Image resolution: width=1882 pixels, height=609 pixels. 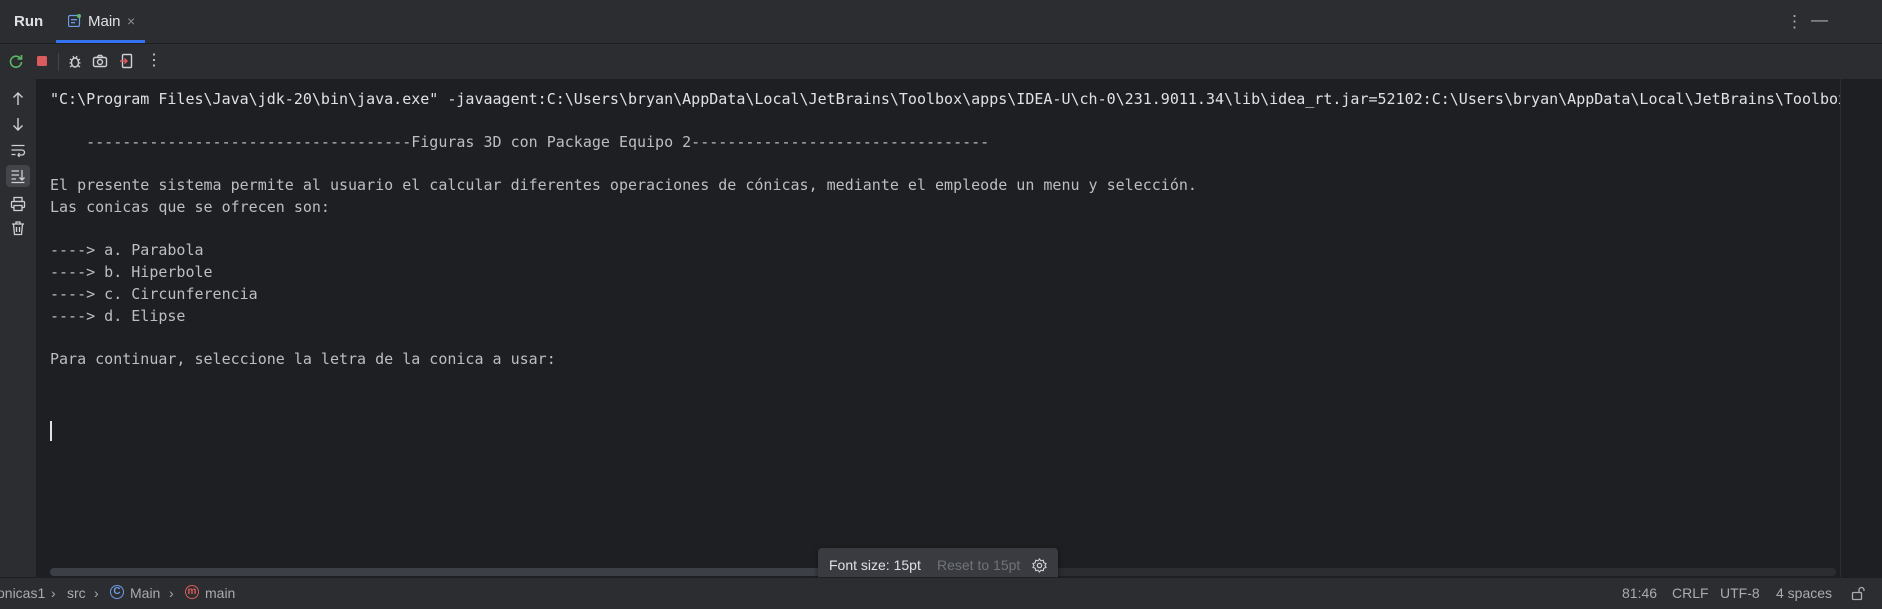 I want to click on reset-font-size-link: Reset to 15pt, so click(x=978, y=565).